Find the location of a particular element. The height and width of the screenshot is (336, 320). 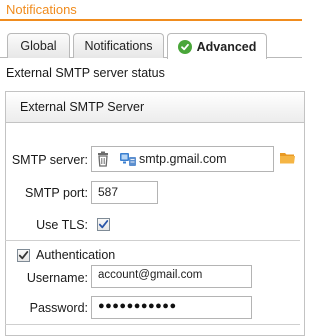

folder-icon is located at coordinates (287, 159).